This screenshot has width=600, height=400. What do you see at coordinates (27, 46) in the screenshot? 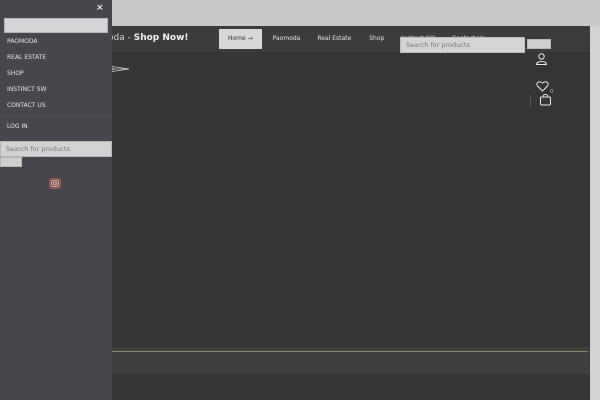
I see `drawer-item-paomoda: PAOMODA` at bounding box center [27, 46].